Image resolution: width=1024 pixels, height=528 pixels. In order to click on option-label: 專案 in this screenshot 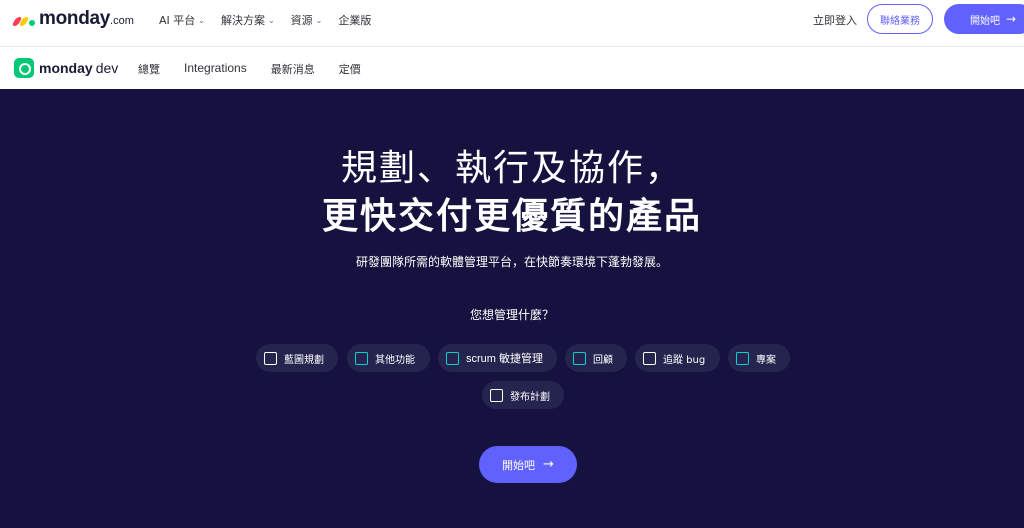, I will do `click(766, 360)`.